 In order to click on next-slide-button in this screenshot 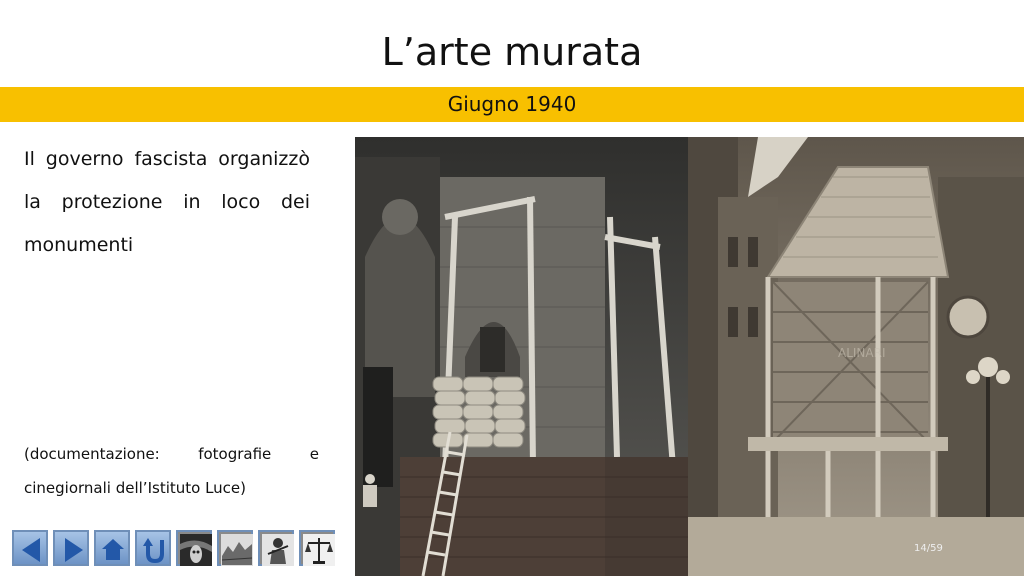, I will do `click(71, 548)`.